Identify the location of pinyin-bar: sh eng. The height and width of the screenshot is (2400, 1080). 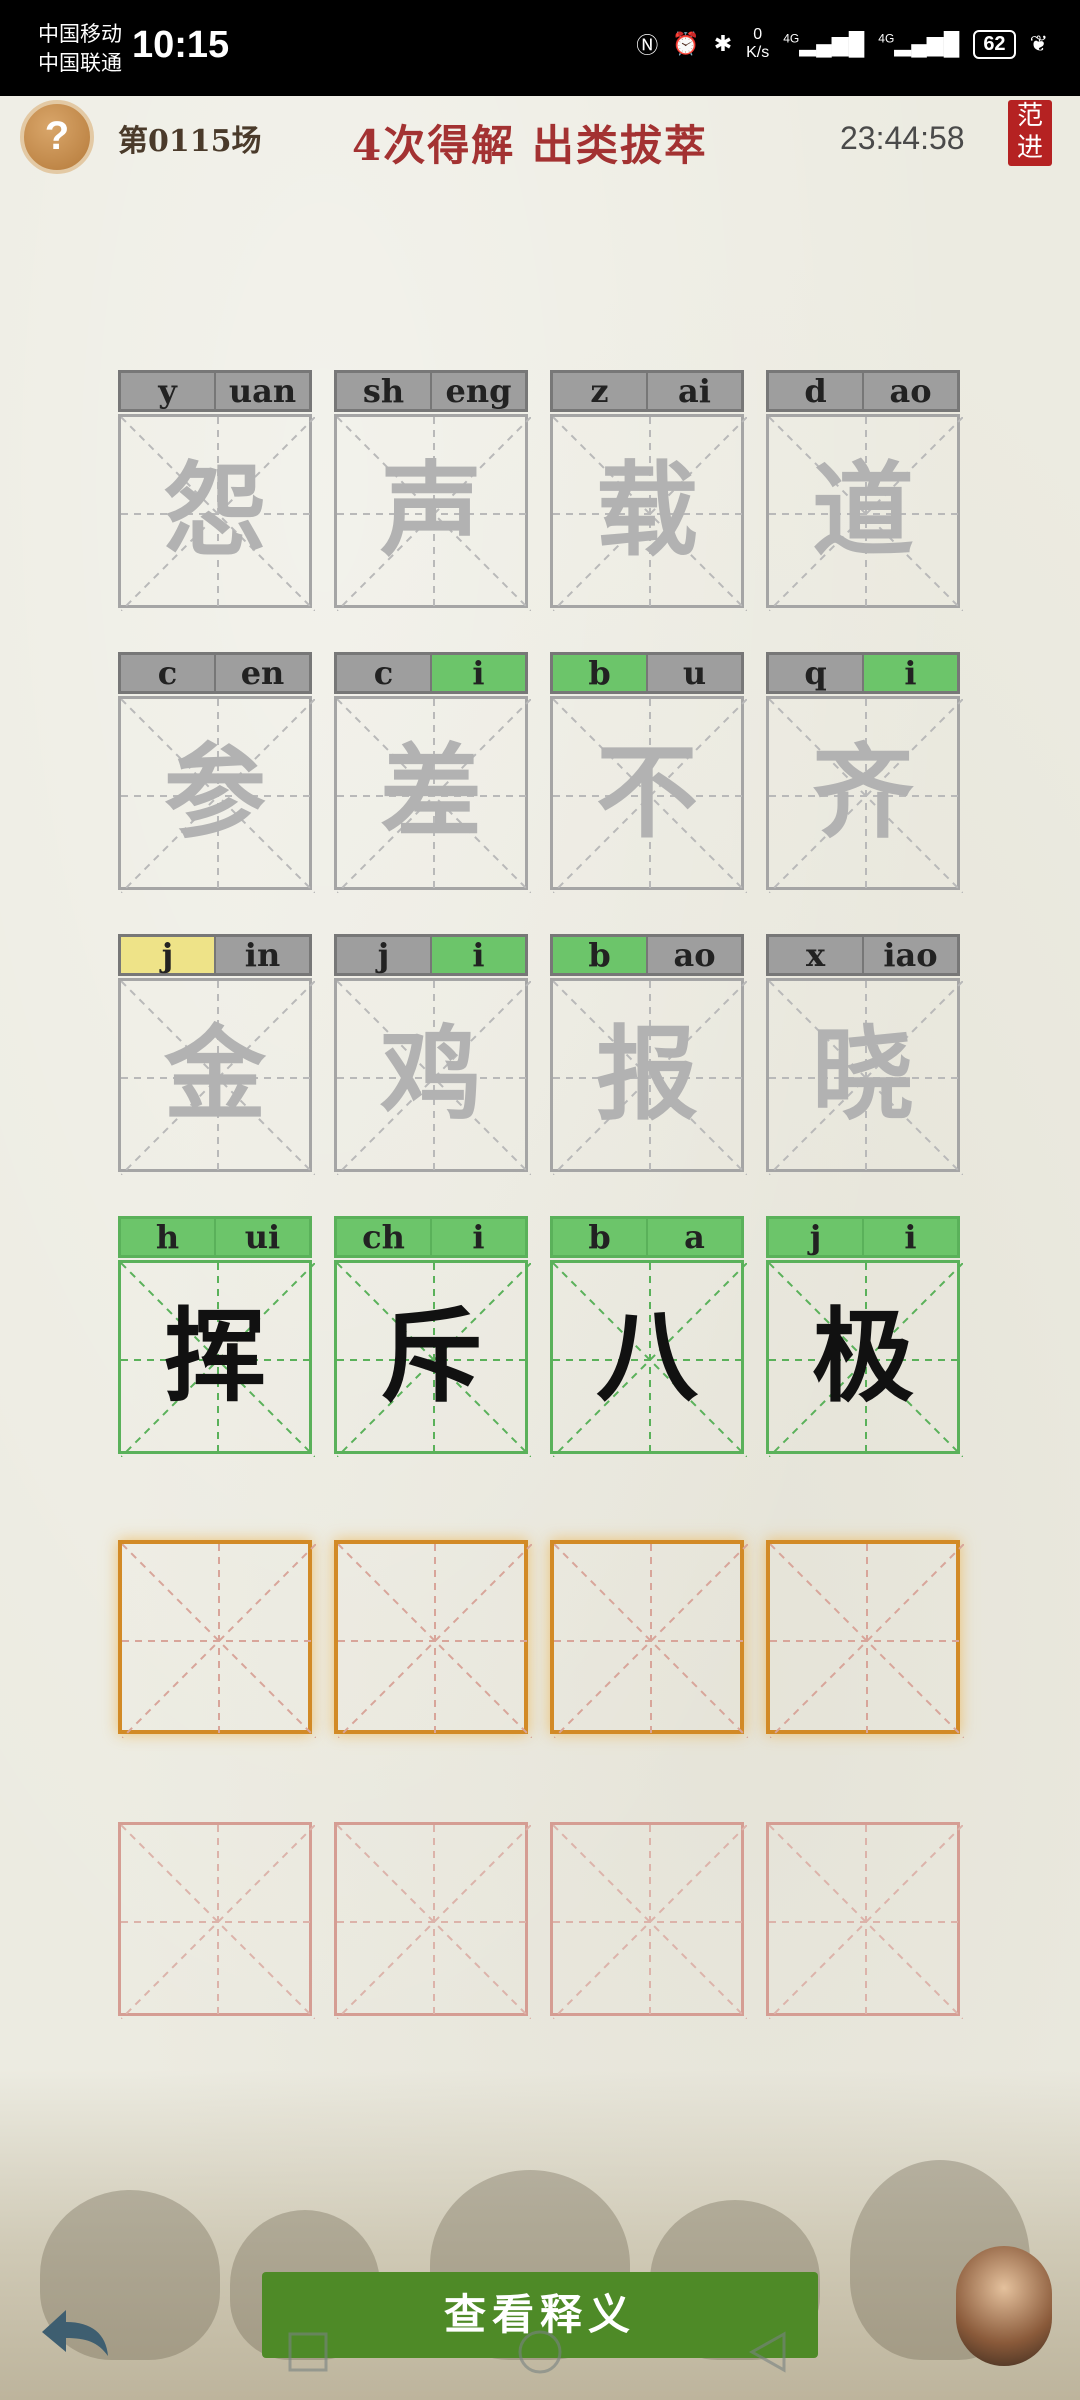
(431, 391).